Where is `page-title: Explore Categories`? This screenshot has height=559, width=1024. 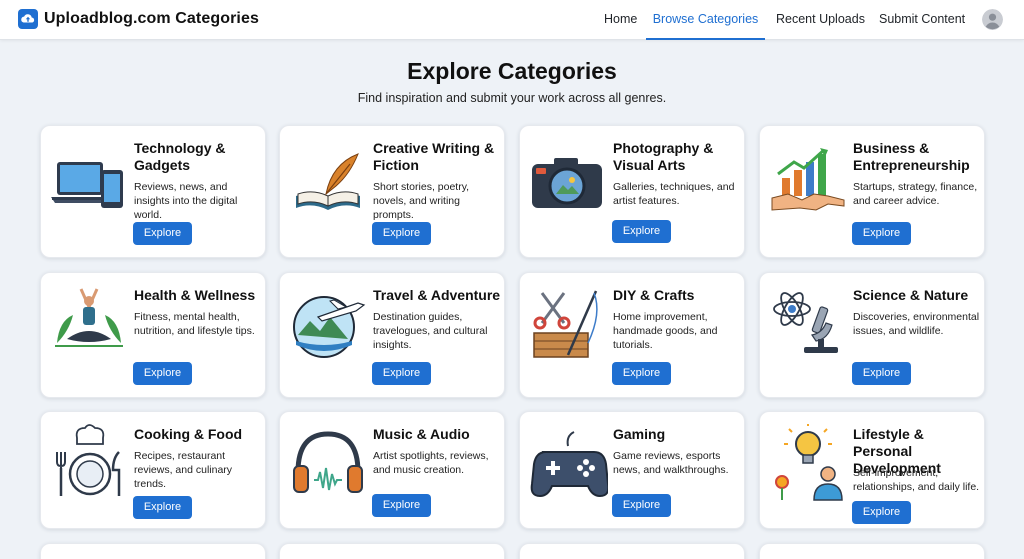 page-title: Explore Categories is located at coordinates (512, 71).